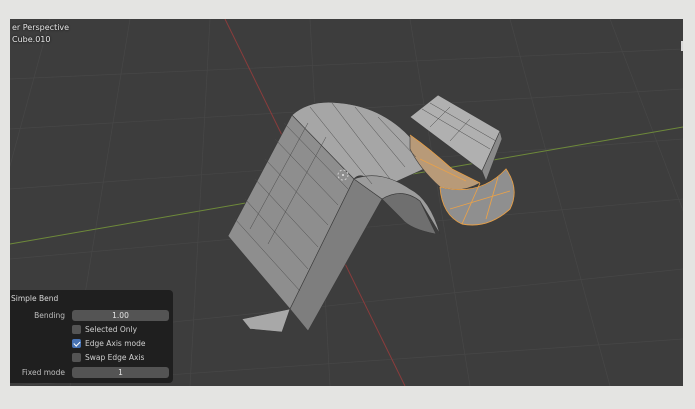  I want to click on bending-row: Bending 1.00, so click(91, 316).